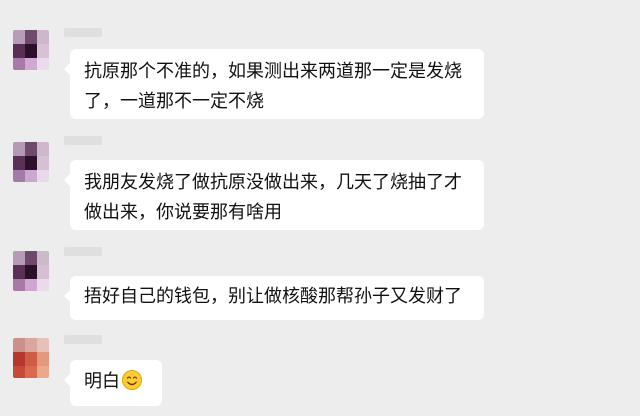 This screenshot has height=416, width=640. I want to click on message-text-line: 我朋友发烧了做抗原没做出来，几天了烧抽了才, so click(273, 182).